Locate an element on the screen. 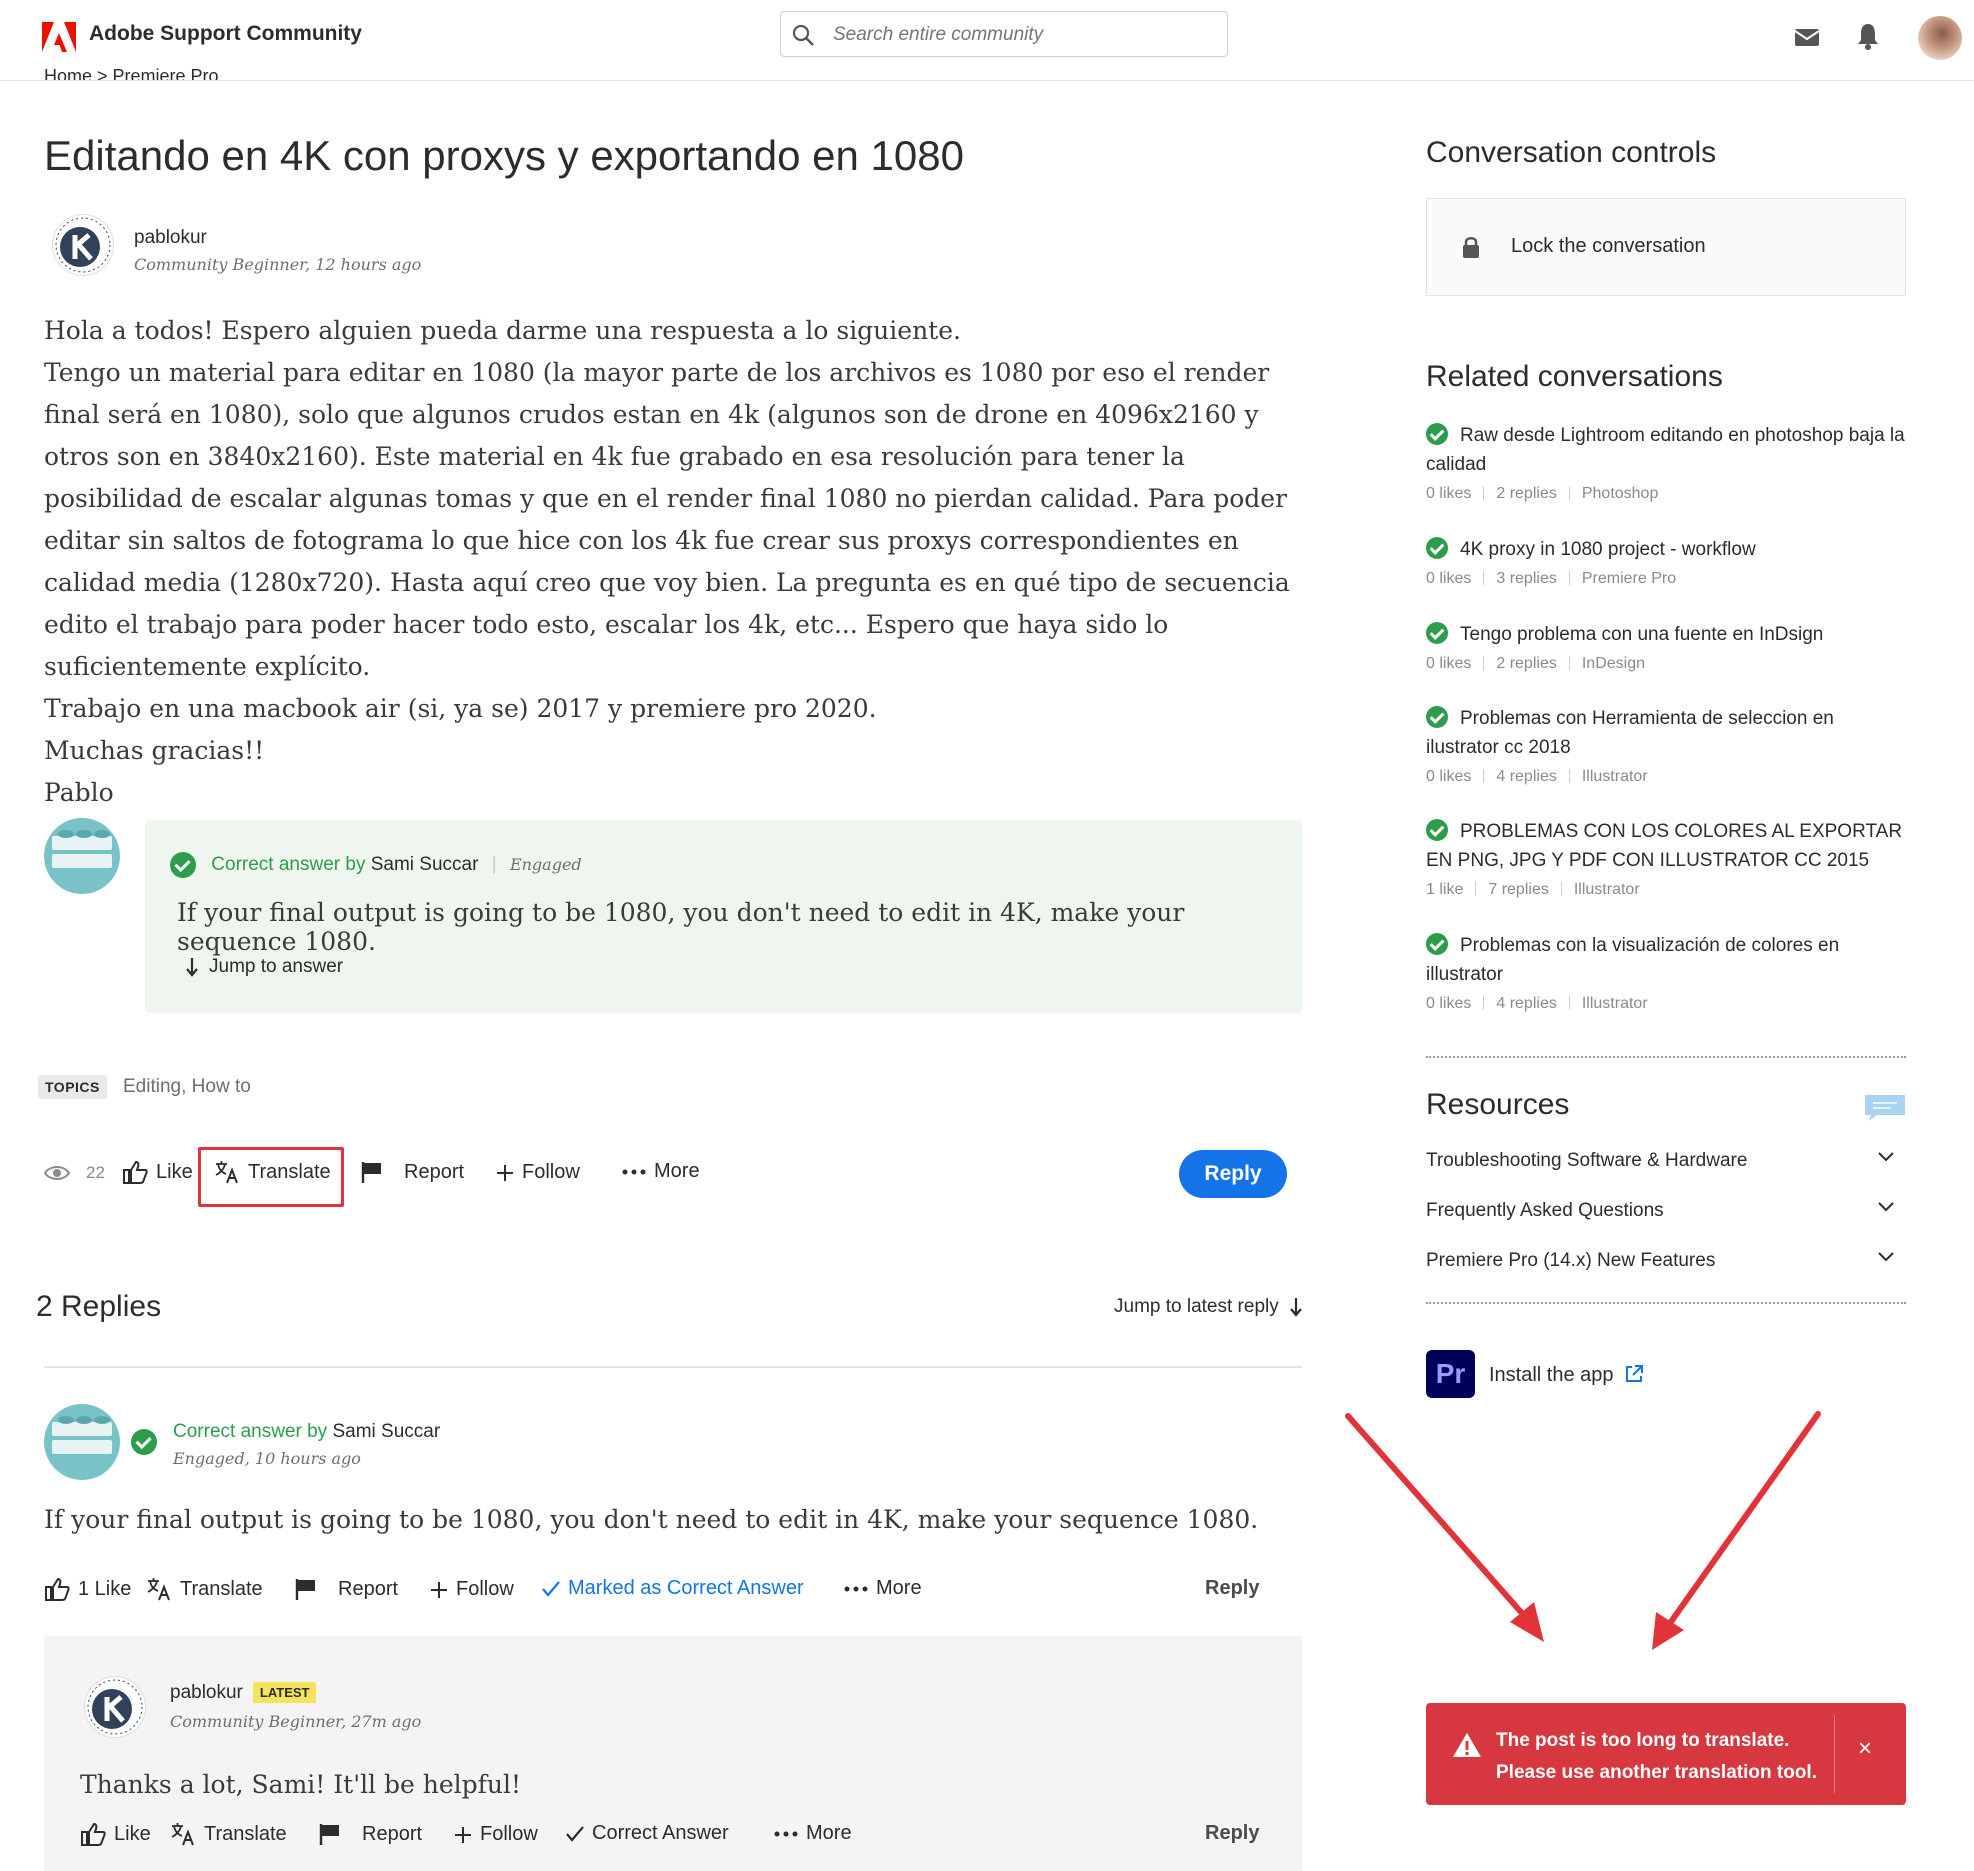 The height and width of the screenshot is (1871, 1974). correct-answer-label: Correct Answer is located at coordinates (660, 1833).